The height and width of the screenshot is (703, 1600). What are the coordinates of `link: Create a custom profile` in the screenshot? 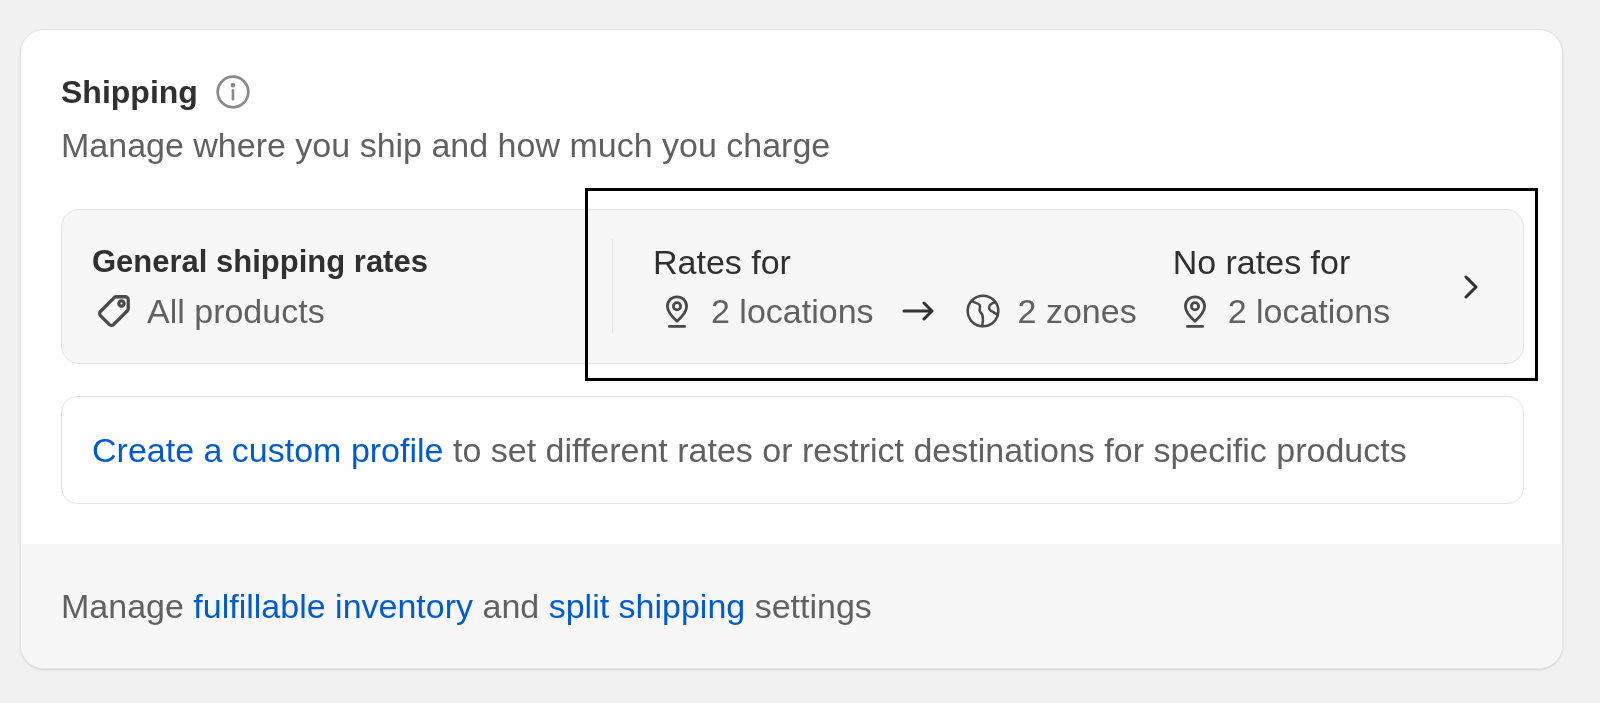 It's located at (268, 450).